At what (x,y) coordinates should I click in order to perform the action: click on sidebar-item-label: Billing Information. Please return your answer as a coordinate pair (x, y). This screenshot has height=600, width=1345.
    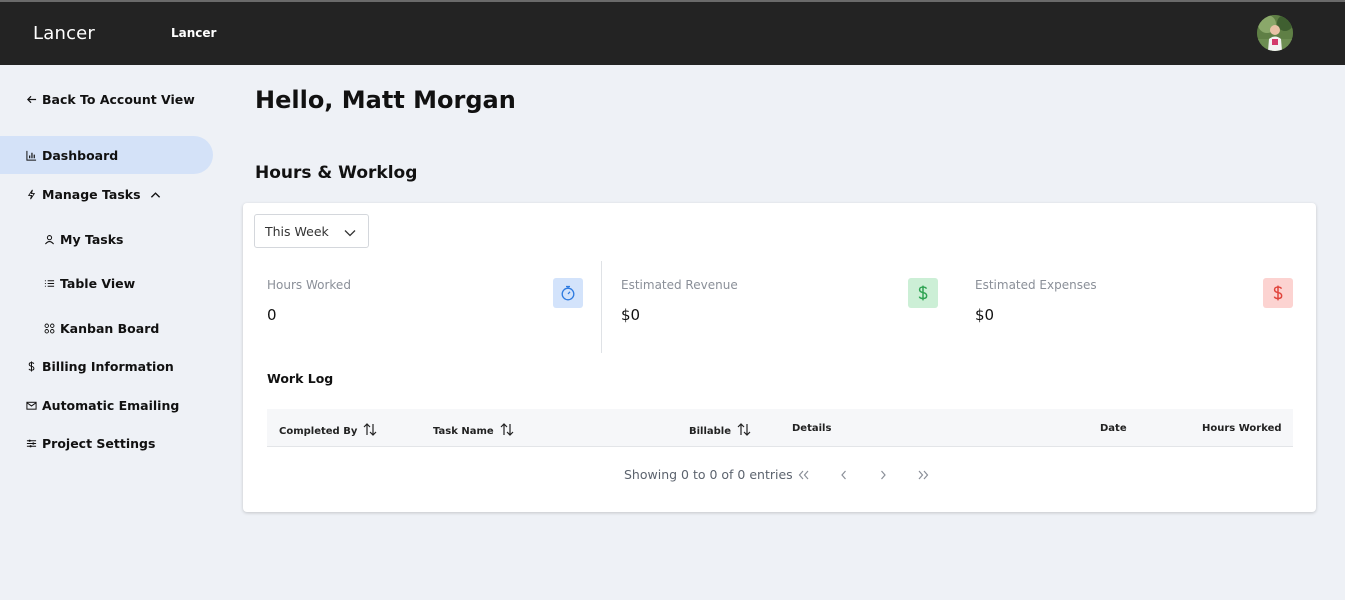
    Looking at the image, I should click on (108, 366).